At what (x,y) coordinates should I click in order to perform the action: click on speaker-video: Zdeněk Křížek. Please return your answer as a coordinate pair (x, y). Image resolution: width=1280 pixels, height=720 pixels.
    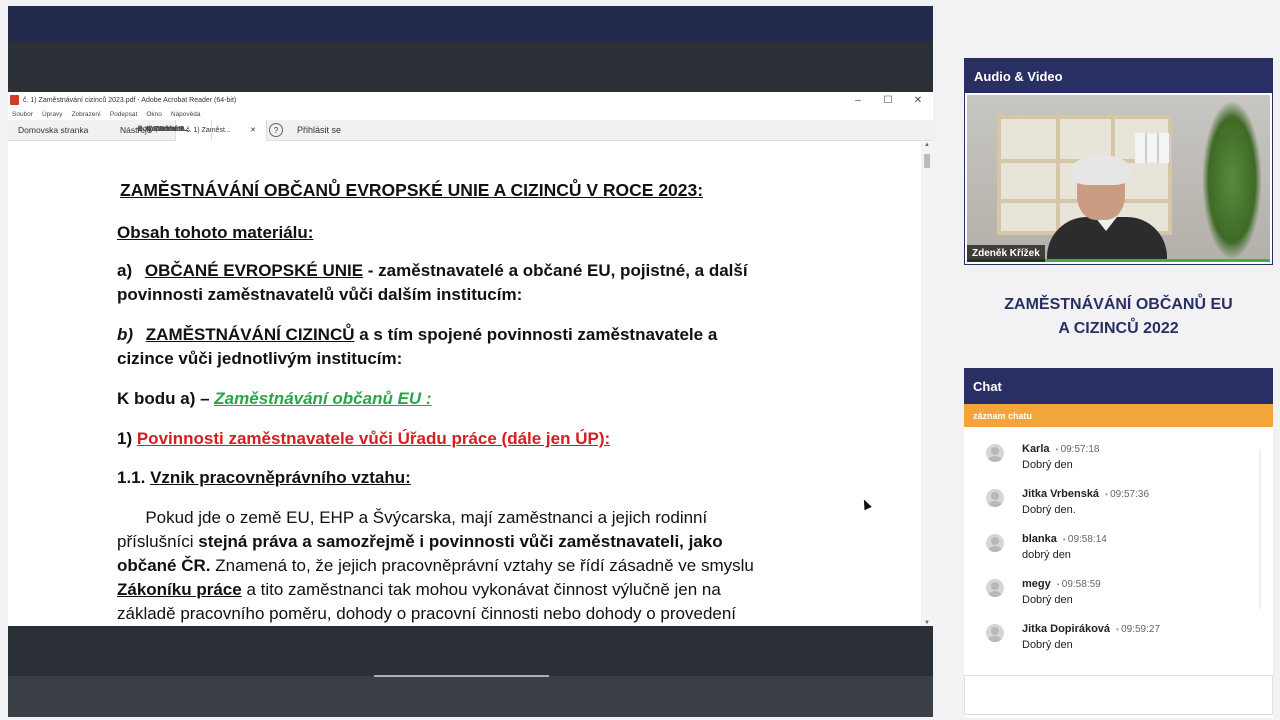
    Looking at the image, I should click on (1118, 178).